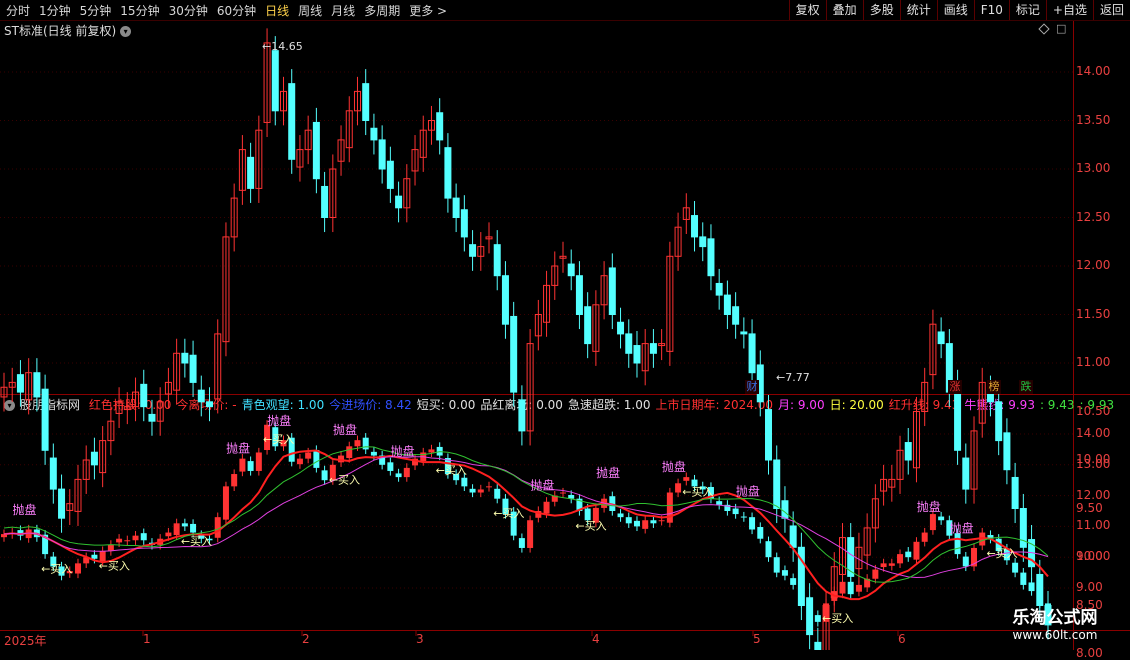  Describe the element at coordinates (306, 639) in the screenshot. I see `x-axis-label: 2` at that location.